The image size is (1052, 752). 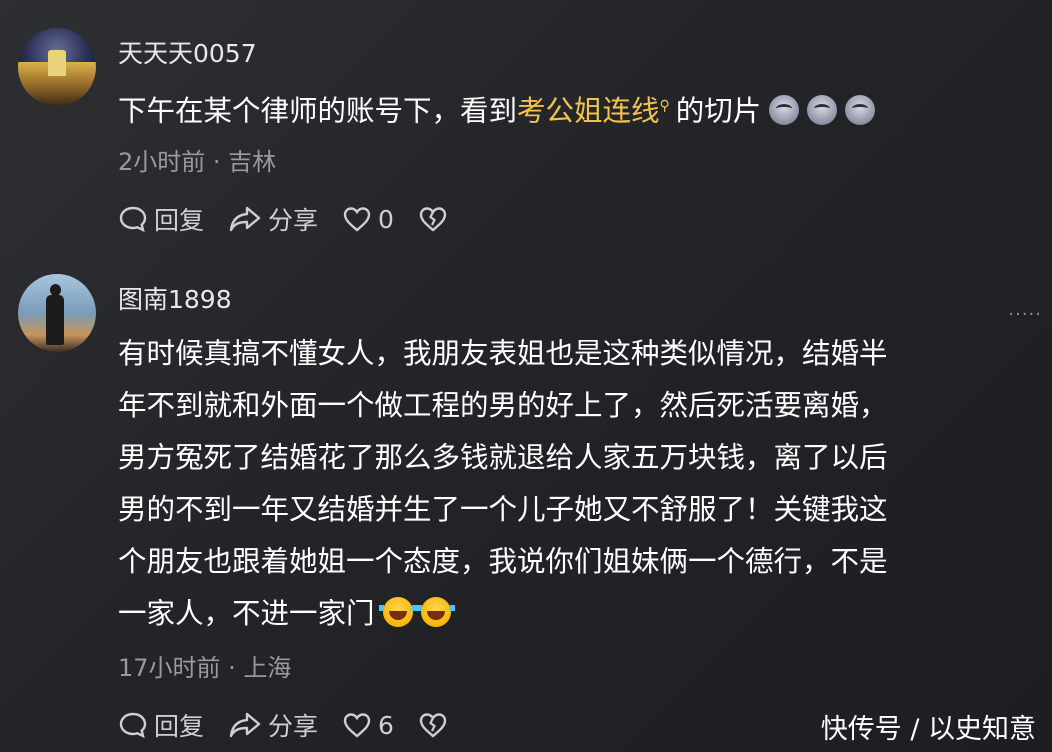 I want to click on comment-text-line: 个朋友也跟着她姐一个态度，我说你们姐妹俩一个德行，不是, so click(x=503, y=561).